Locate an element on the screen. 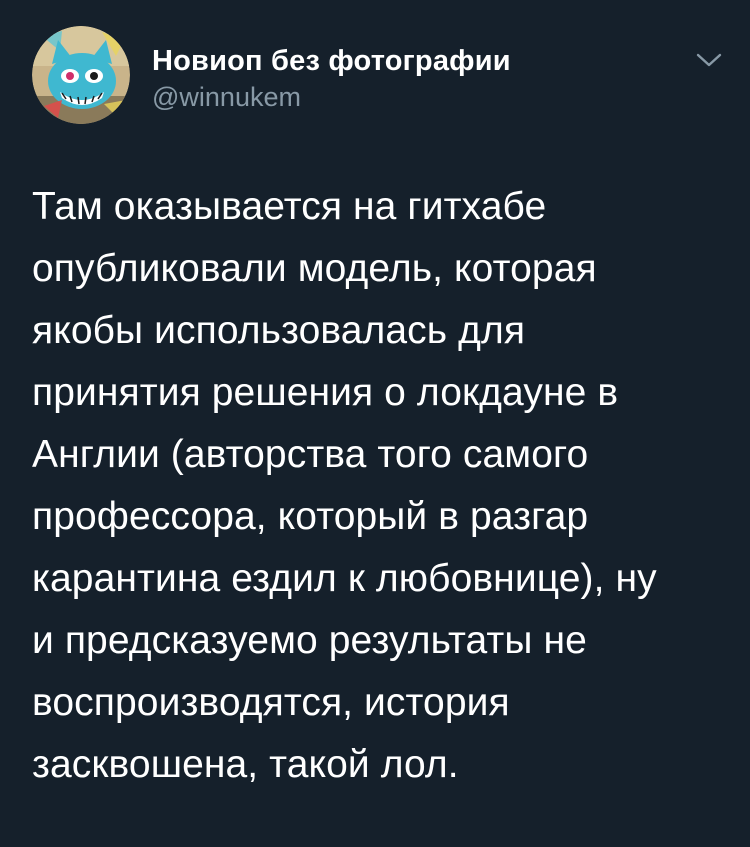 The width and height of the screenshot is (750, 847). graffiti-cat-avatar-icon is located at coordinates (81, 75).